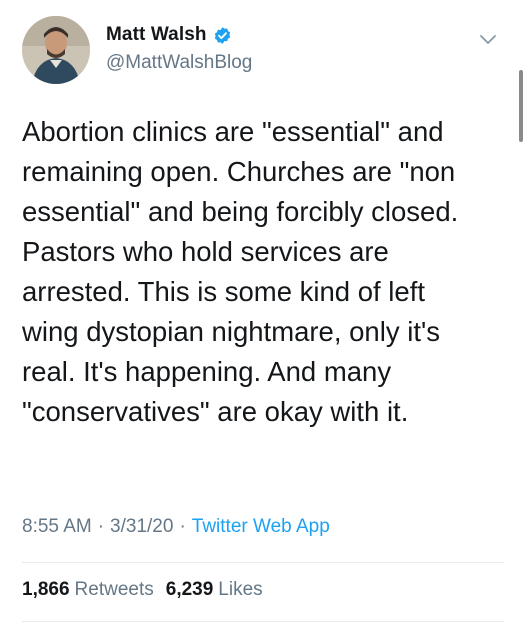 The height and width of the screenshot is (638, 526). I want to click on likes-label: Likes, so click(240, 589).